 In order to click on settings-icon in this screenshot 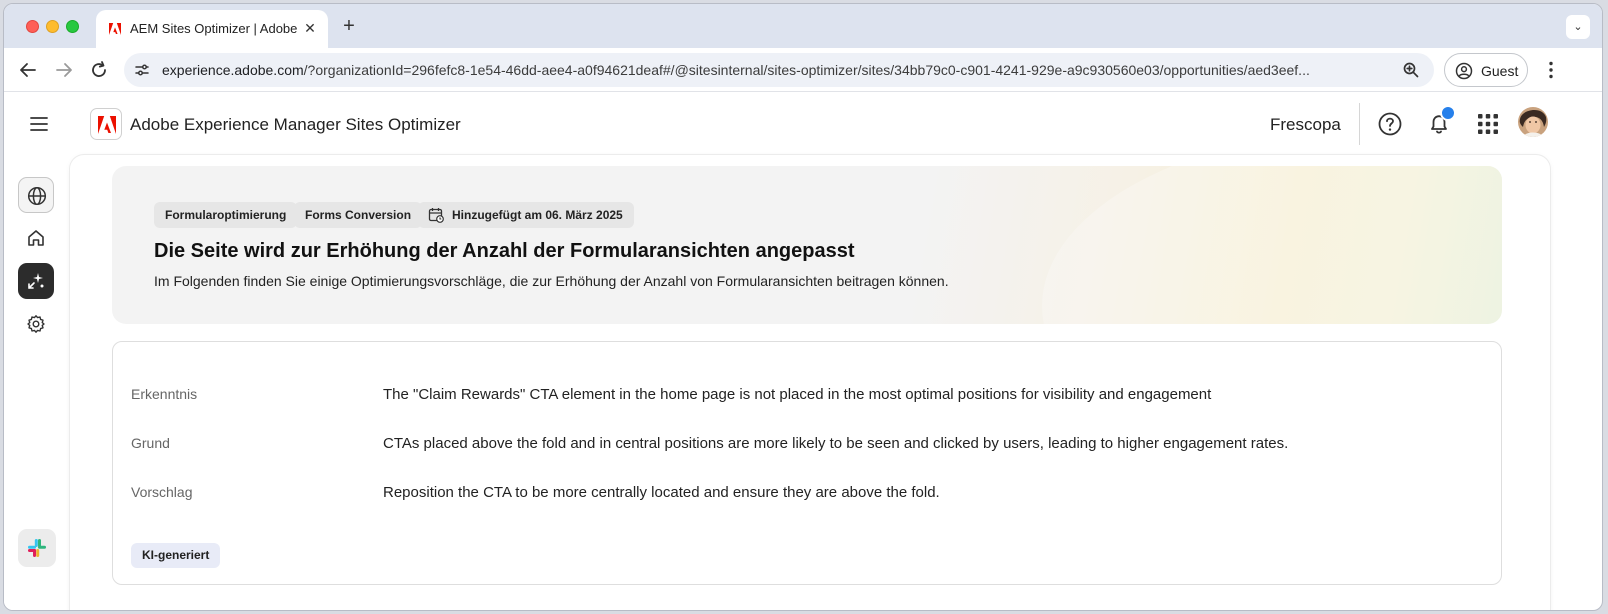, I will do `click(36, 324)`.